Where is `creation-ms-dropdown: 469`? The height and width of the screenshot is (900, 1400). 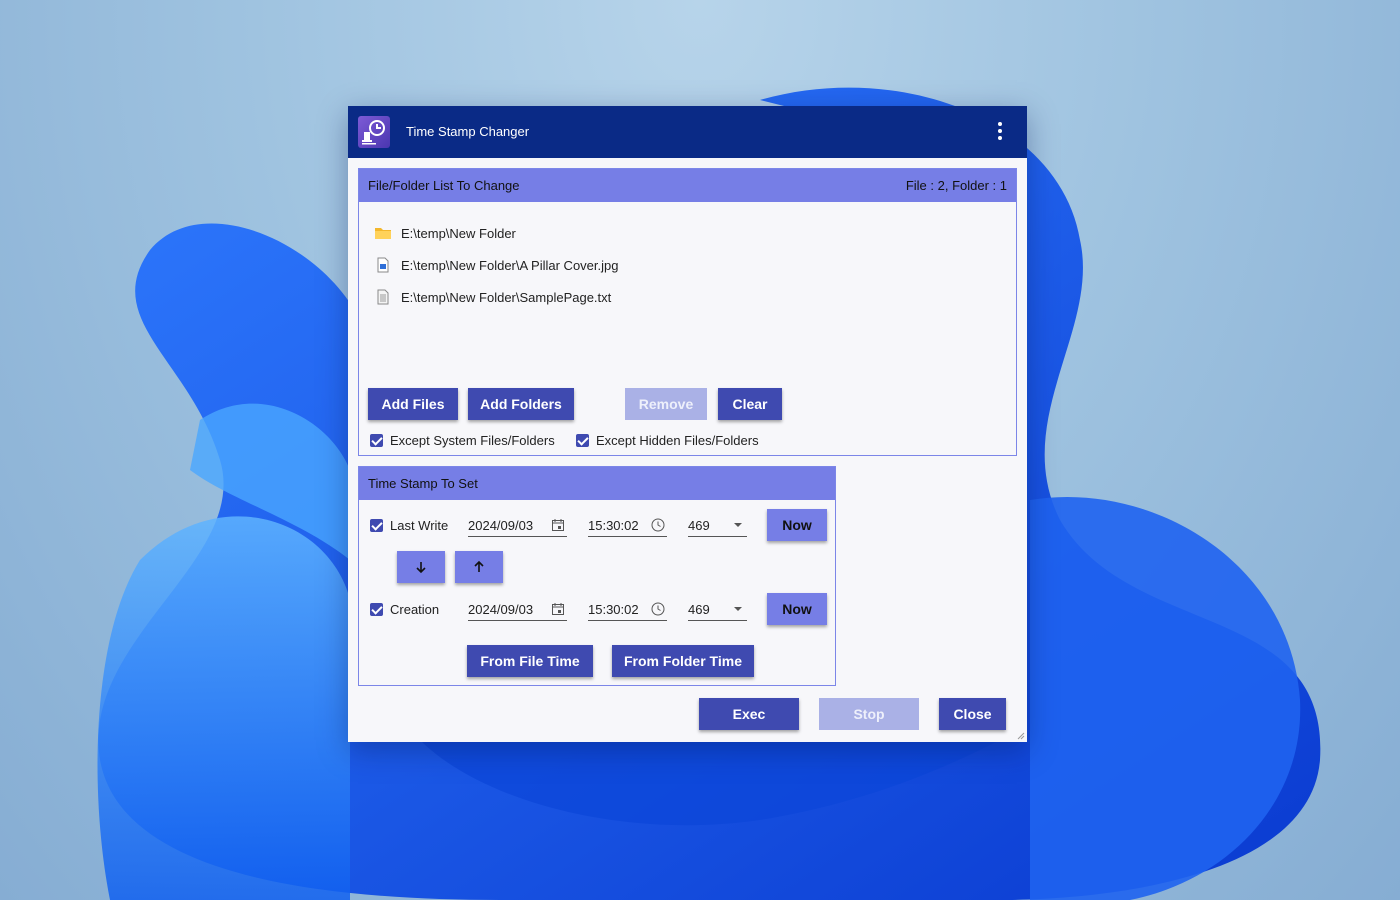 creation-ms-dropdown: 469 is located at coordinates (717, 609).